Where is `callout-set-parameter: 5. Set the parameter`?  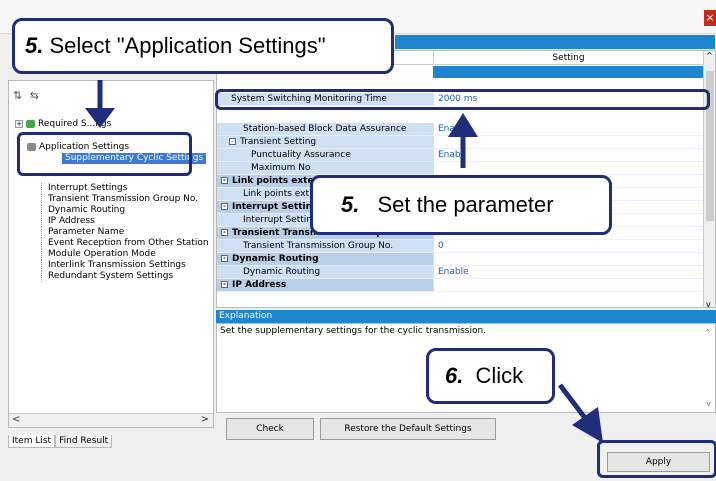
callout-set-parameter: 5. Set the parameter is located at coordinates (461, 205).